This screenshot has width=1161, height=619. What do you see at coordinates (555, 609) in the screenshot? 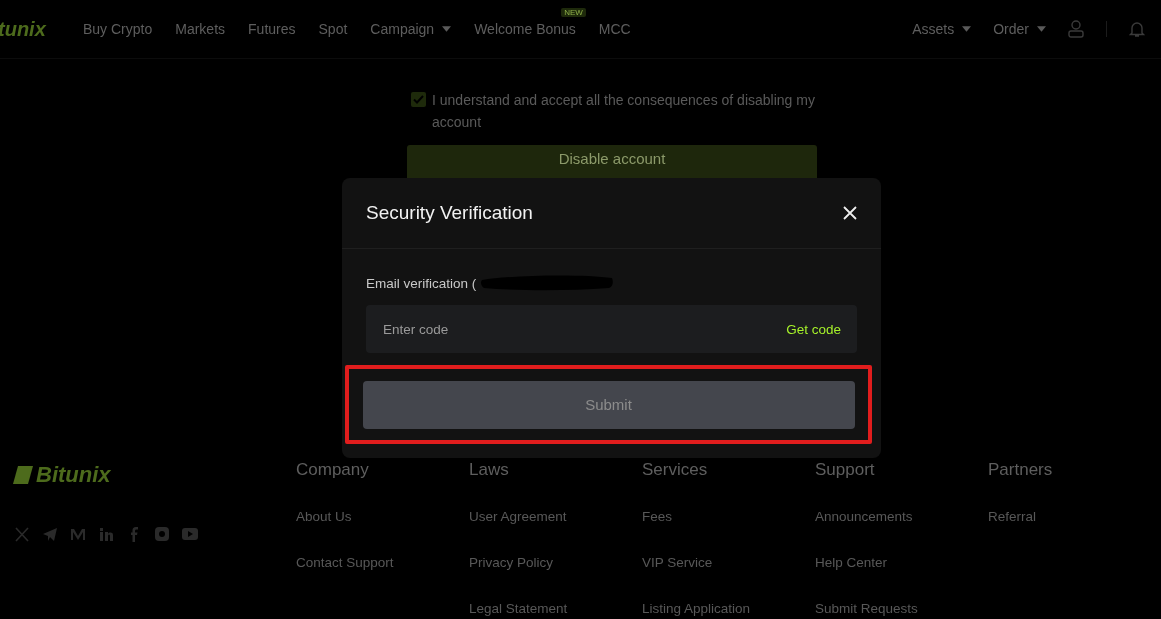
I see `footer-link: Legal Statement` at bounding box center [555, 609].